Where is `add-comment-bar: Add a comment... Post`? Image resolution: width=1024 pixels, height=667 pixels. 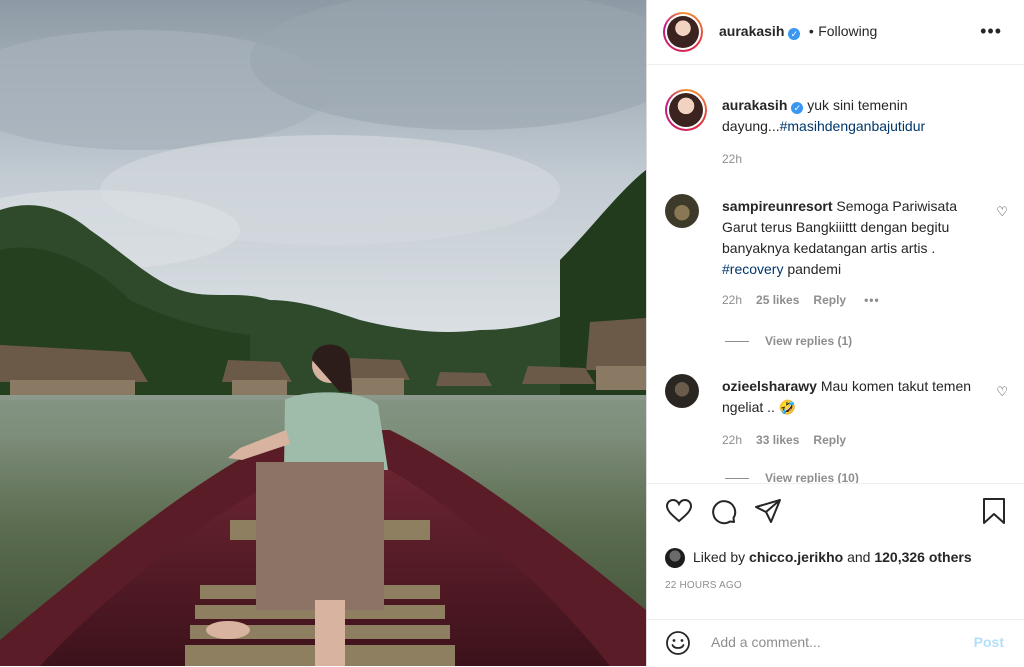
add-comment-bar: Add a comment... Post is located at coordinates (835, 643).